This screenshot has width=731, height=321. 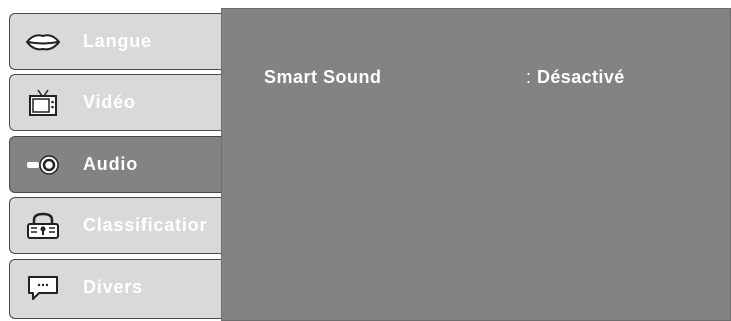 I want to click on tab-label: Divers, so click(x=113, y=287).